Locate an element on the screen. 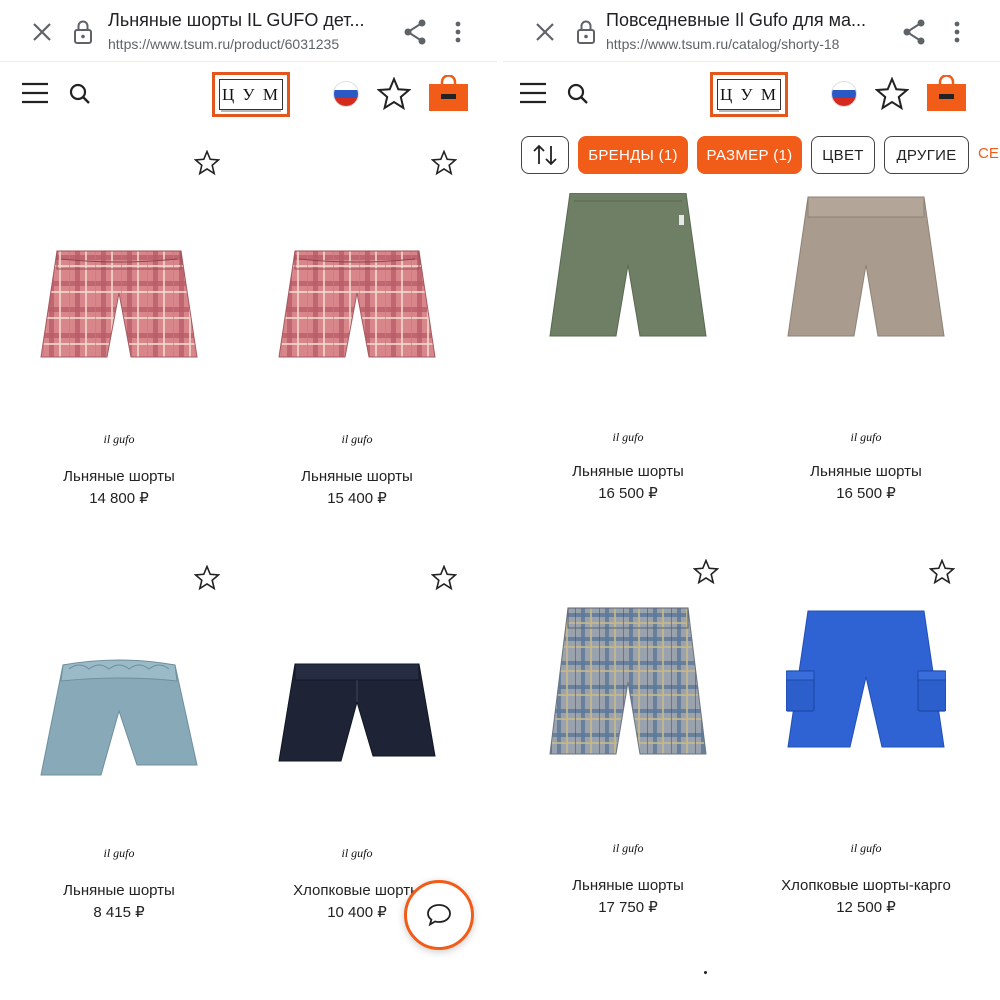 Image resolution: width=1000 pixels, height=1000 pixels. blue-cargo-shorts-image is located at coordinates (866, 678).